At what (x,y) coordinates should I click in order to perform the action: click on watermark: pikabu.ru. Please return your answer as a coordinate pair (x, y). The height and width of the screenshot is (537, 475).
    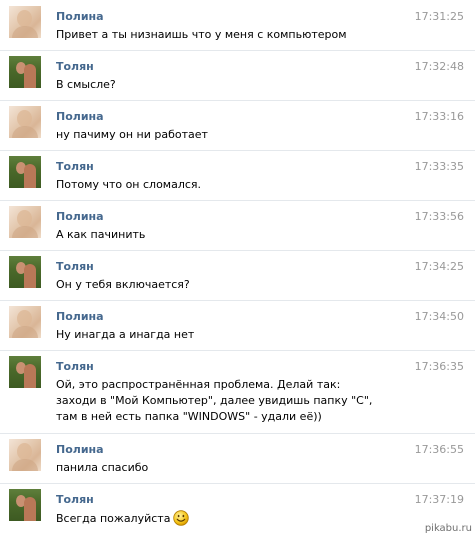
    Looking at the image, I should click on (448, 528).